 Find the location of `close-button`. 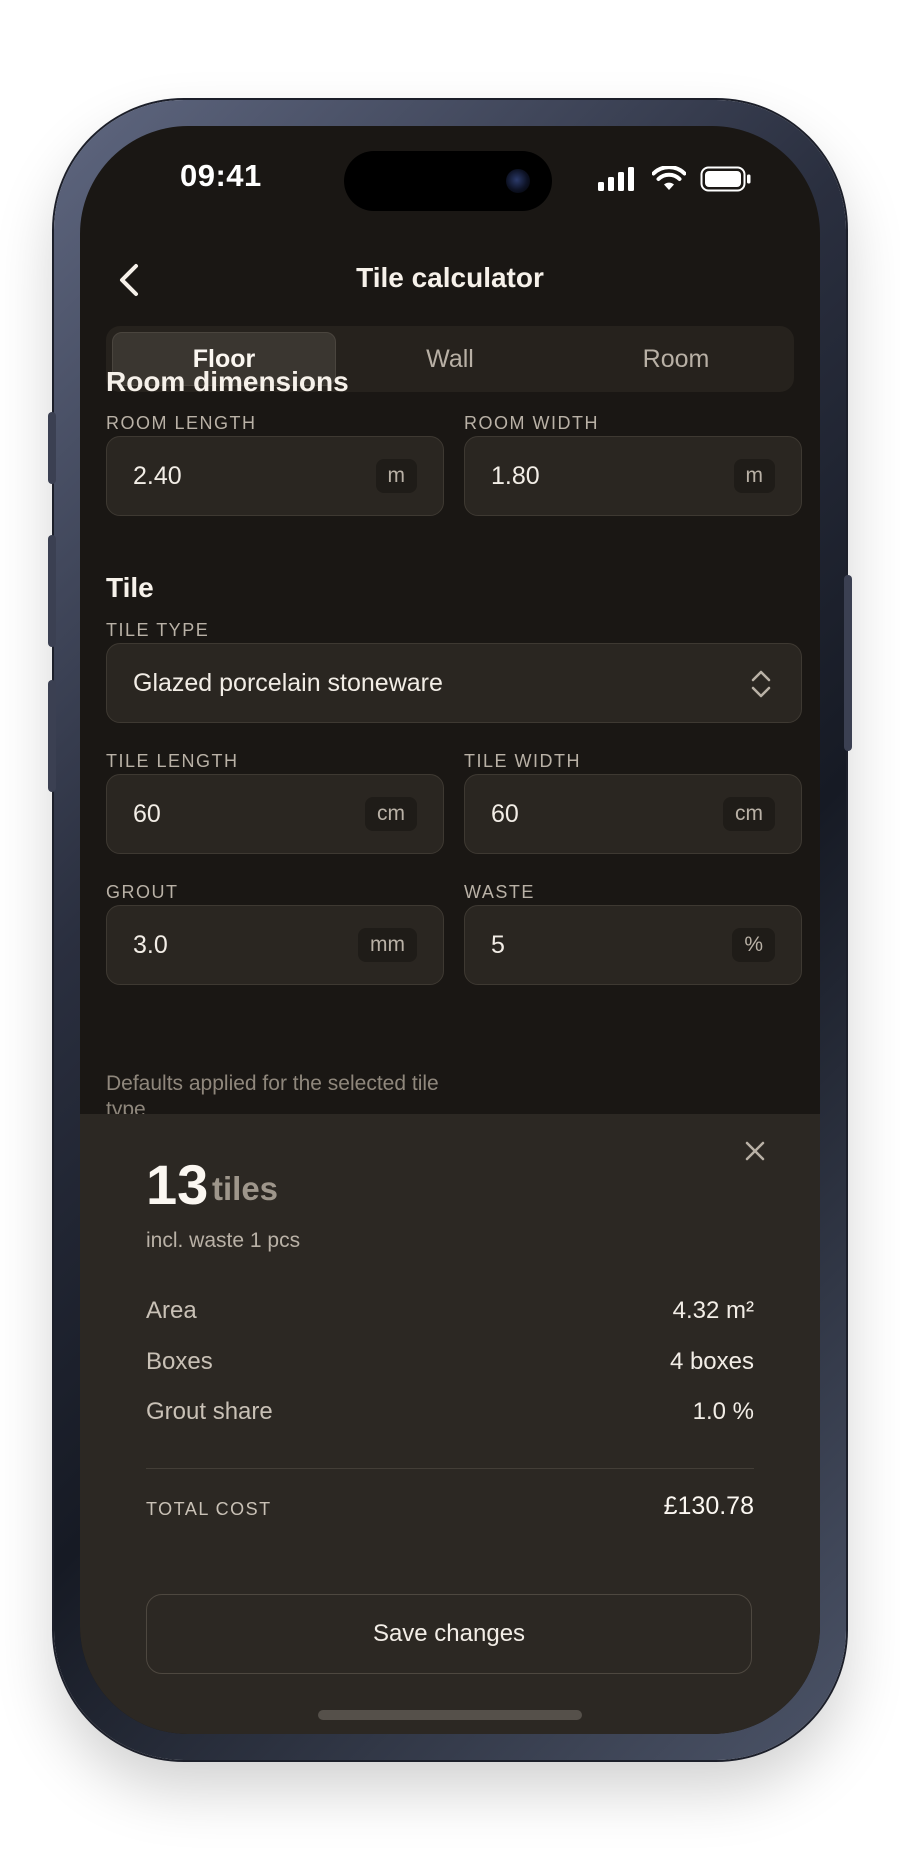

close-button is located at coordinates (755, 1151).